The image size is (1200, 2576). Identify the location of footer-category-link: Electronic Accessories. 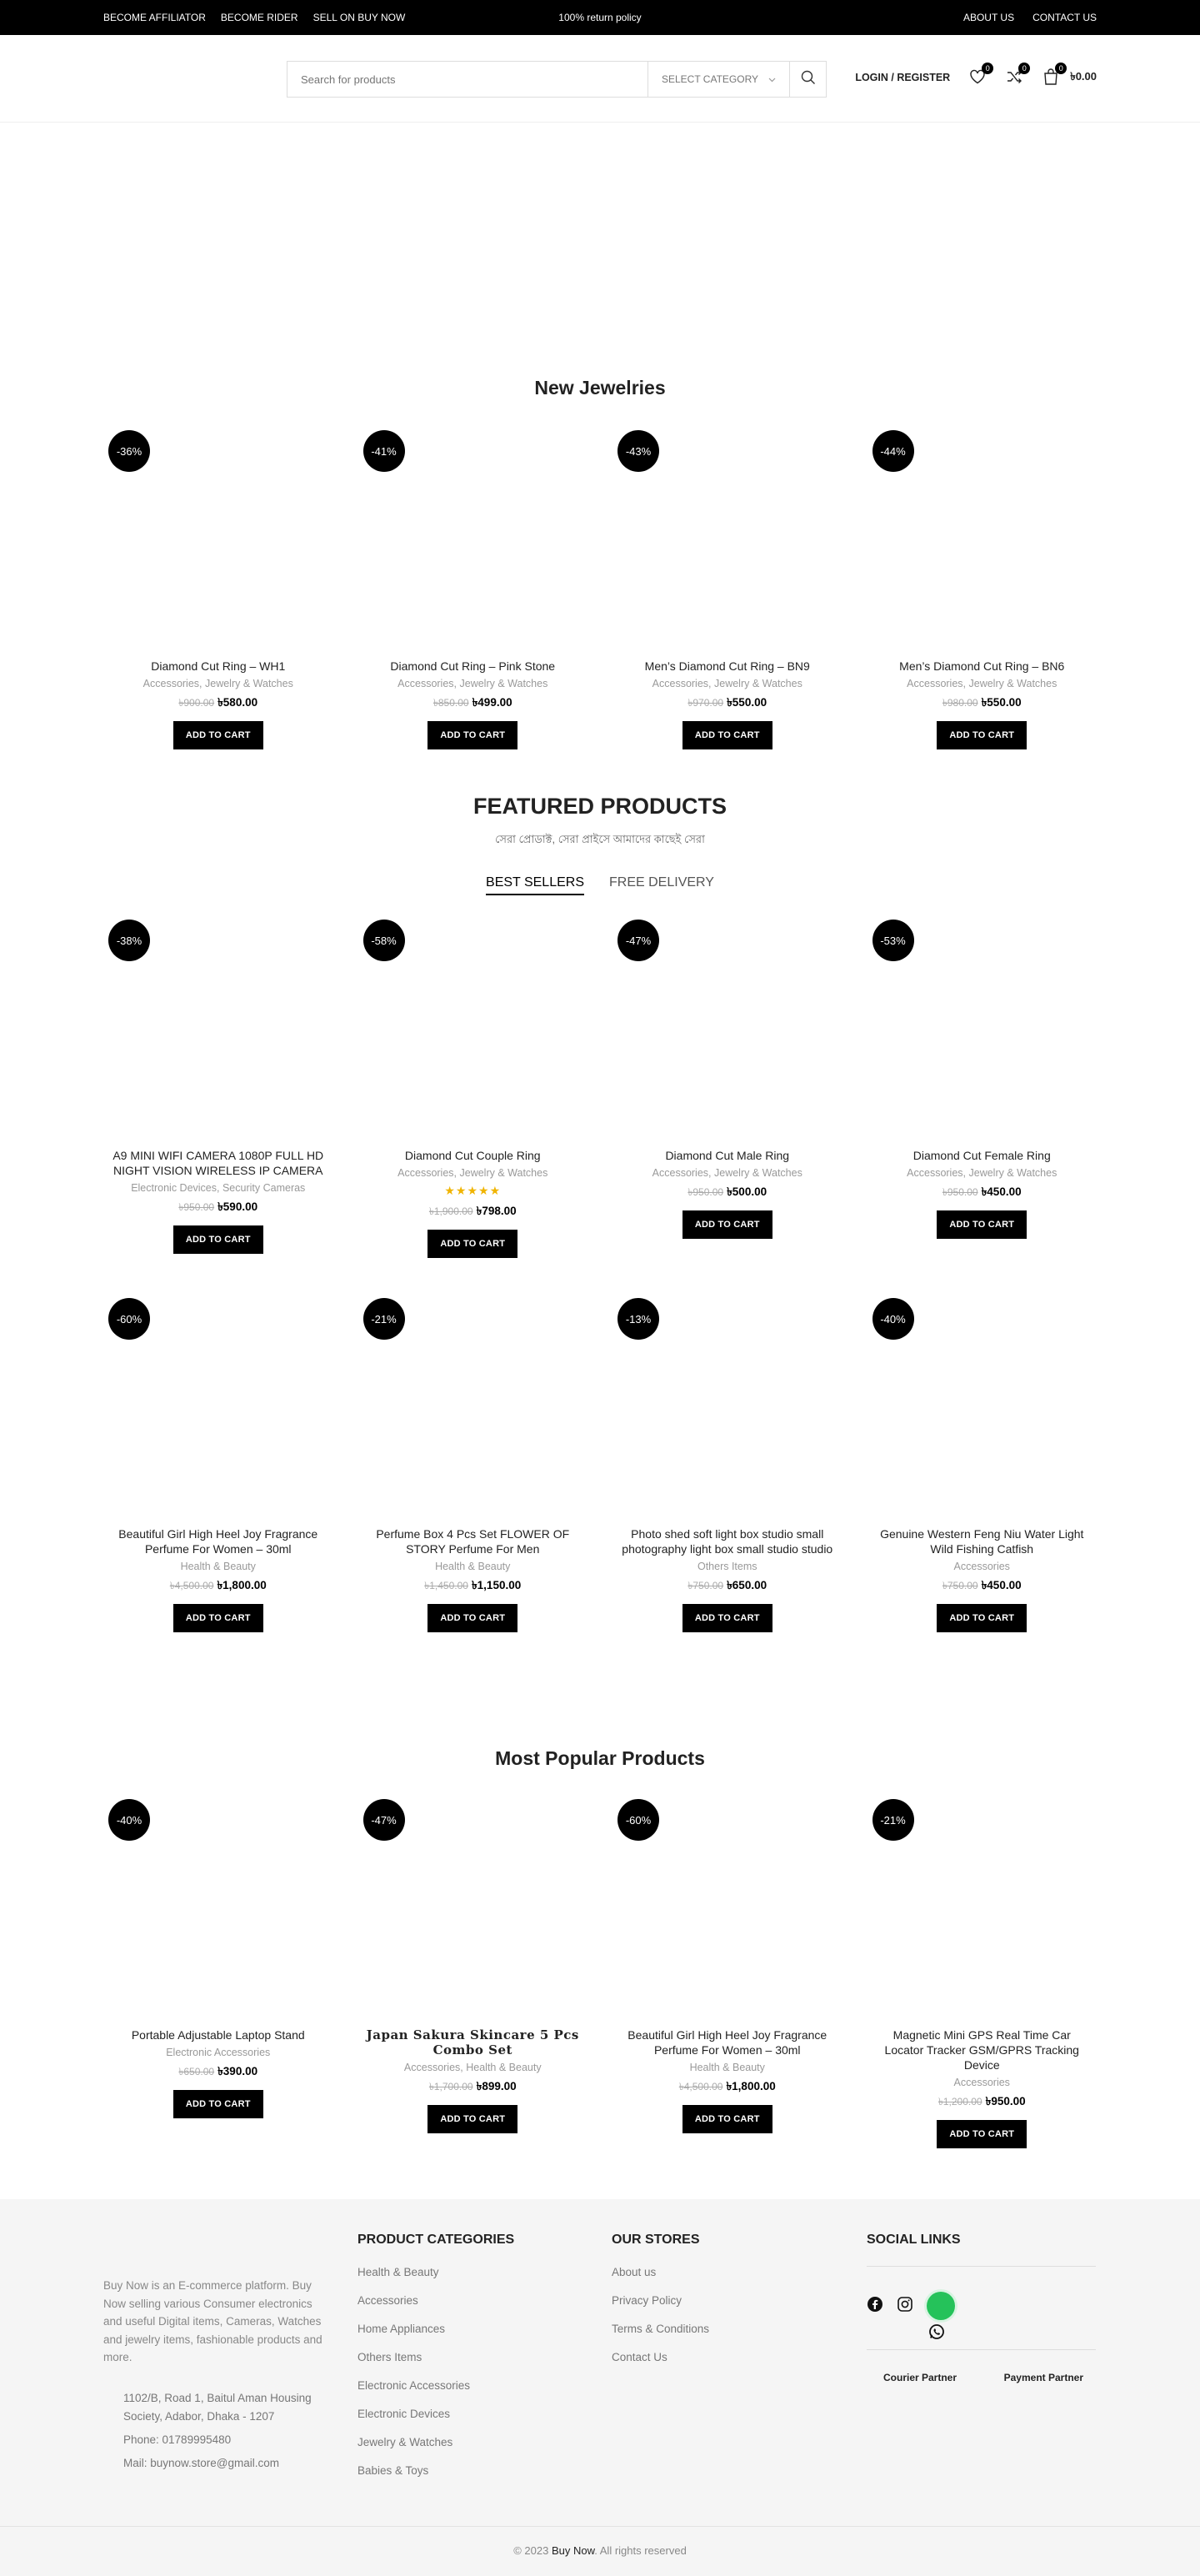
(436, 2385).